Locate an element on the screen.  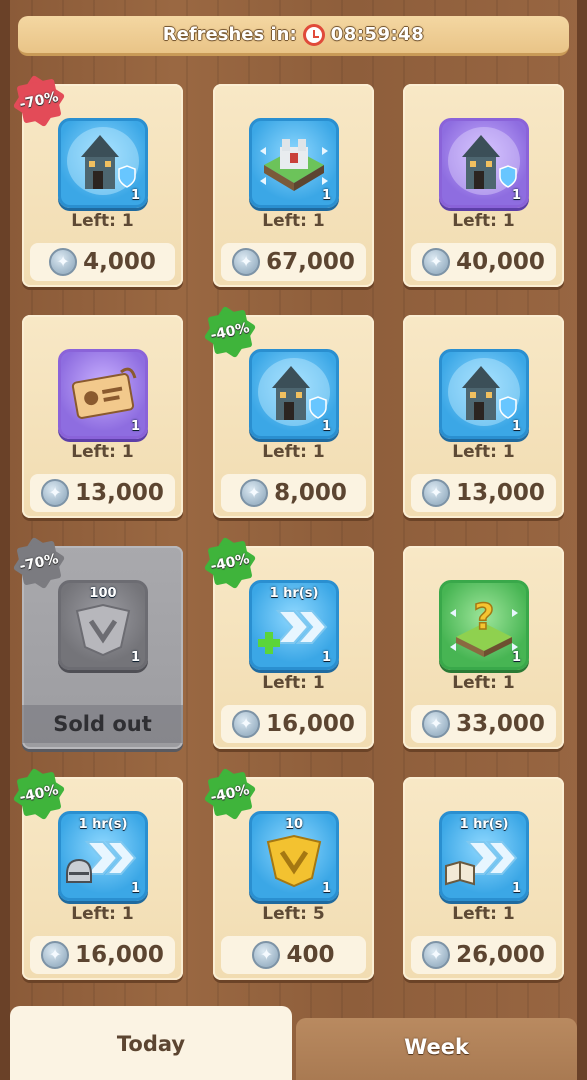
item-tile: 10 1 is located at coordinates (294, 856).